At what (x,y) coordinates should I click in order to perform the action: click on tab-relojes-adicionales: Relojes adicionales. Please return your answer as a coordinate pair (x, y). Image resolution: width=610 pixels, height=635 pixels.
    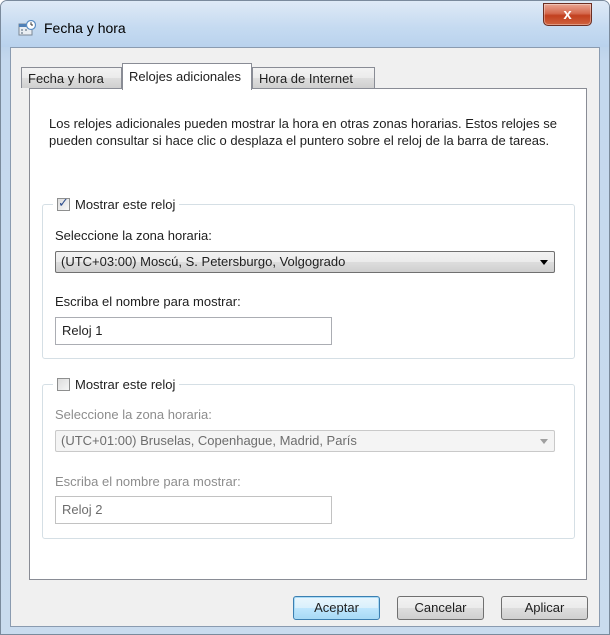
    Looking at the image, I should click on (187, 76).